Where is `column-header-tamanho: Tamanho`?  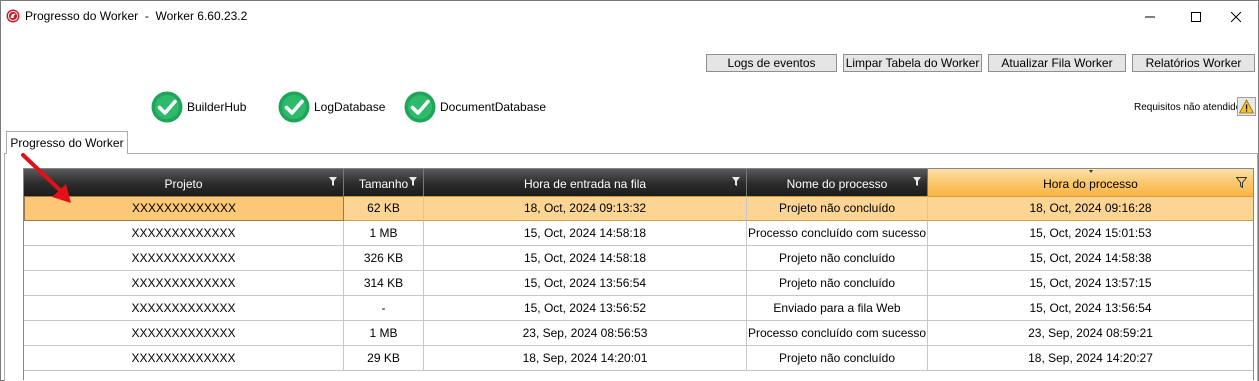 column-header-tamanho: Tamanho is located at coordinates (384, 182).